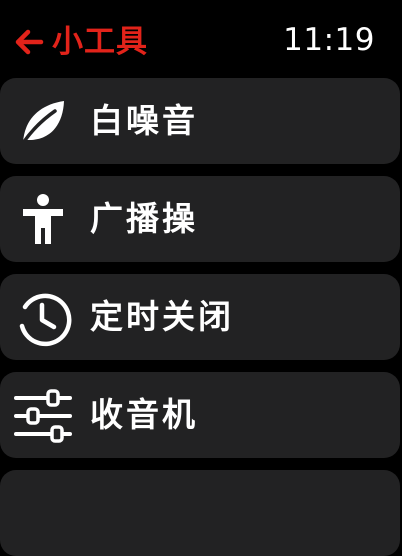 This screenshot has height=556, width=402. Describe the element at coordinates (201, 39) in the screenshot. I see `top-bar: 小工具 11:19` at that location.